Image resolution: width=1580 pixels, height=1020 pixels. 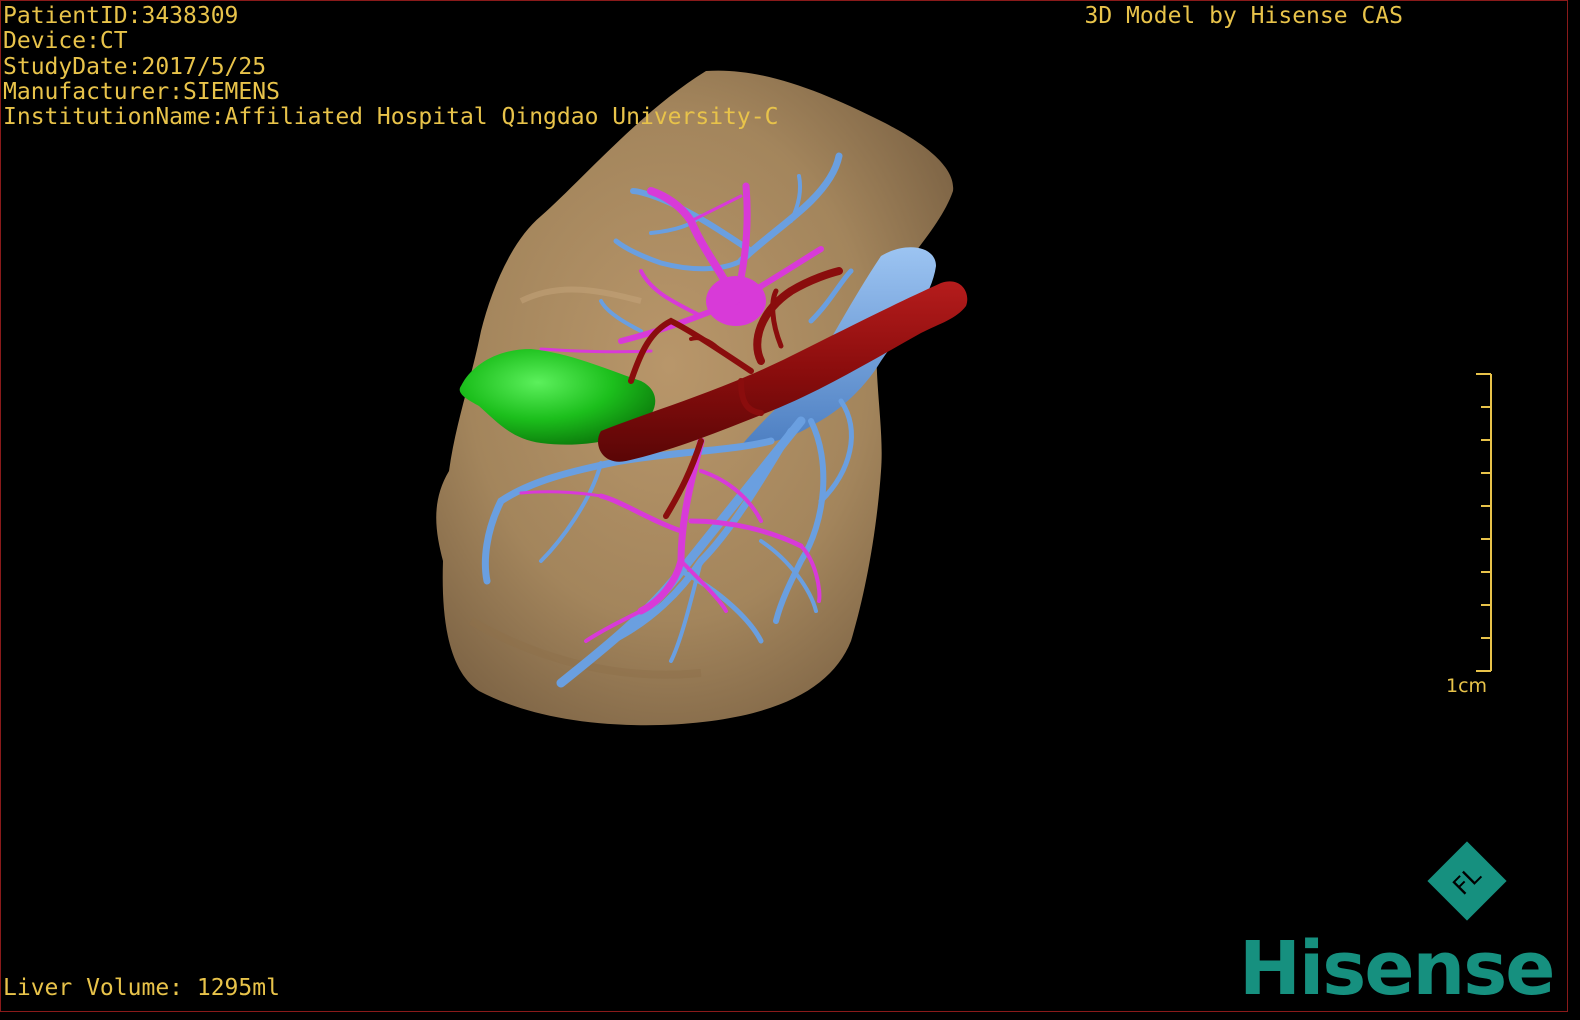 What do you see at coordinates (121, 16) in the screenshot?
I see `patient-id-label: PatientID:3438309` at bounding box center [121, 16].